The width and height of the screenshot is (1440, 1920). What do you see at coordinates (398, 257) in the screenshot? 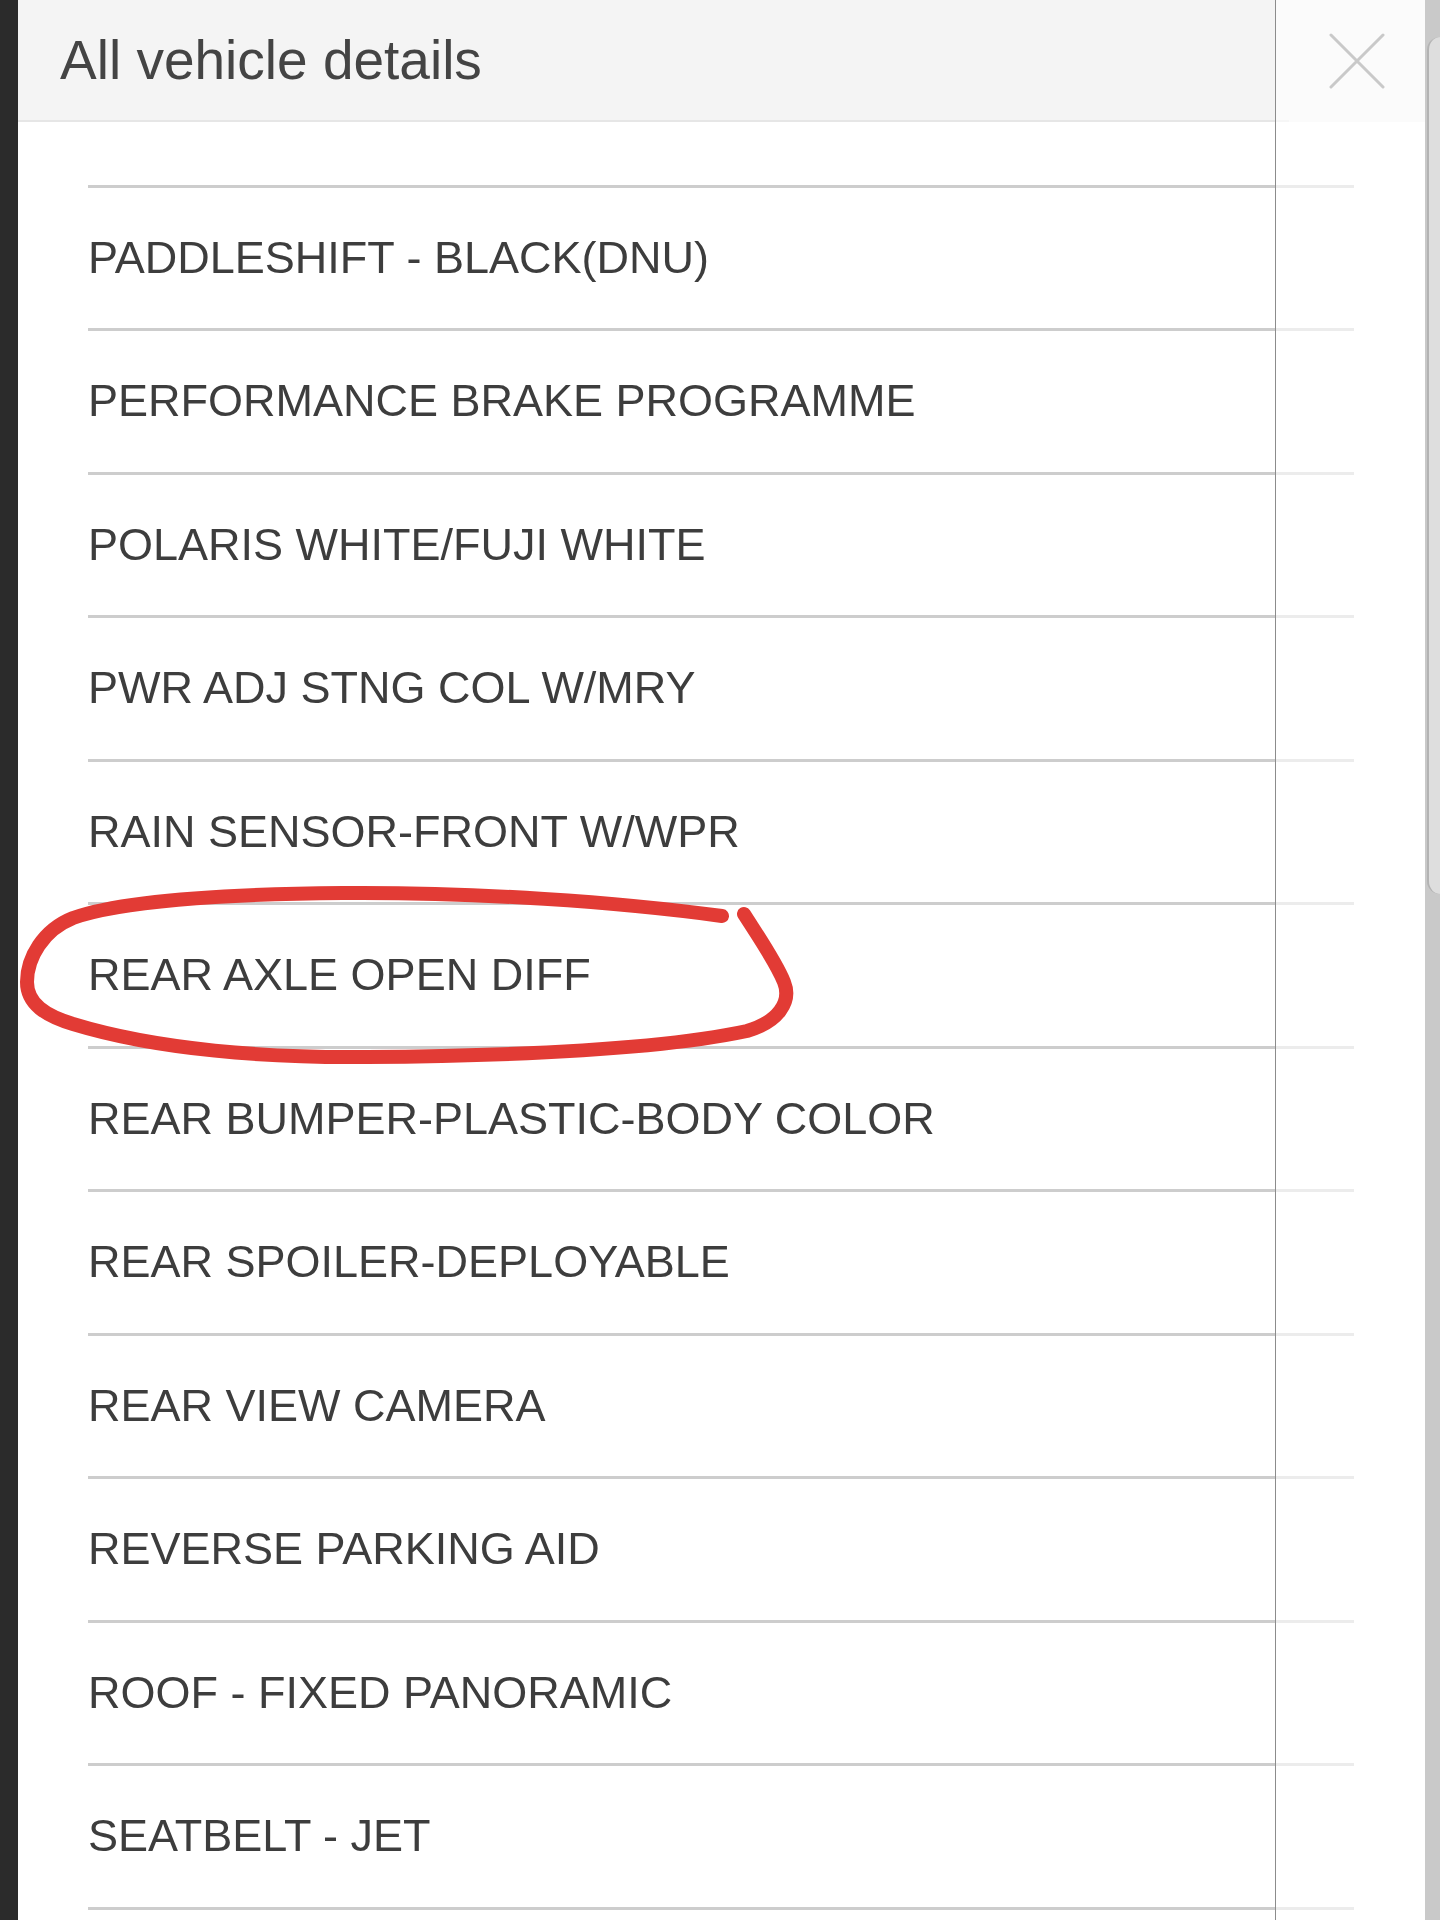
I see `feature-label: PADDLESHIFT - BLACK(DNU)` at bounding box center [398, 257].